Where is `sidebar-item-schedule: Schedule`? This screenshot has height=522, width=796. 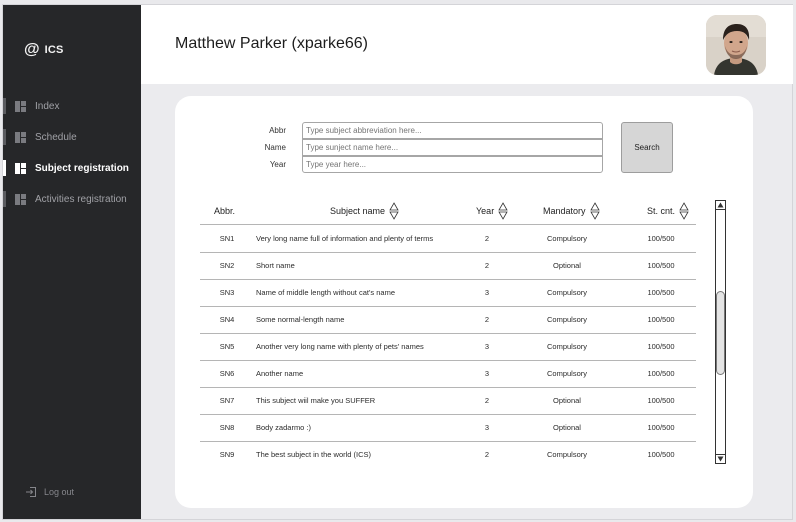 sidebar-item-schedule: Schedule is located at coordinates (72, 137).